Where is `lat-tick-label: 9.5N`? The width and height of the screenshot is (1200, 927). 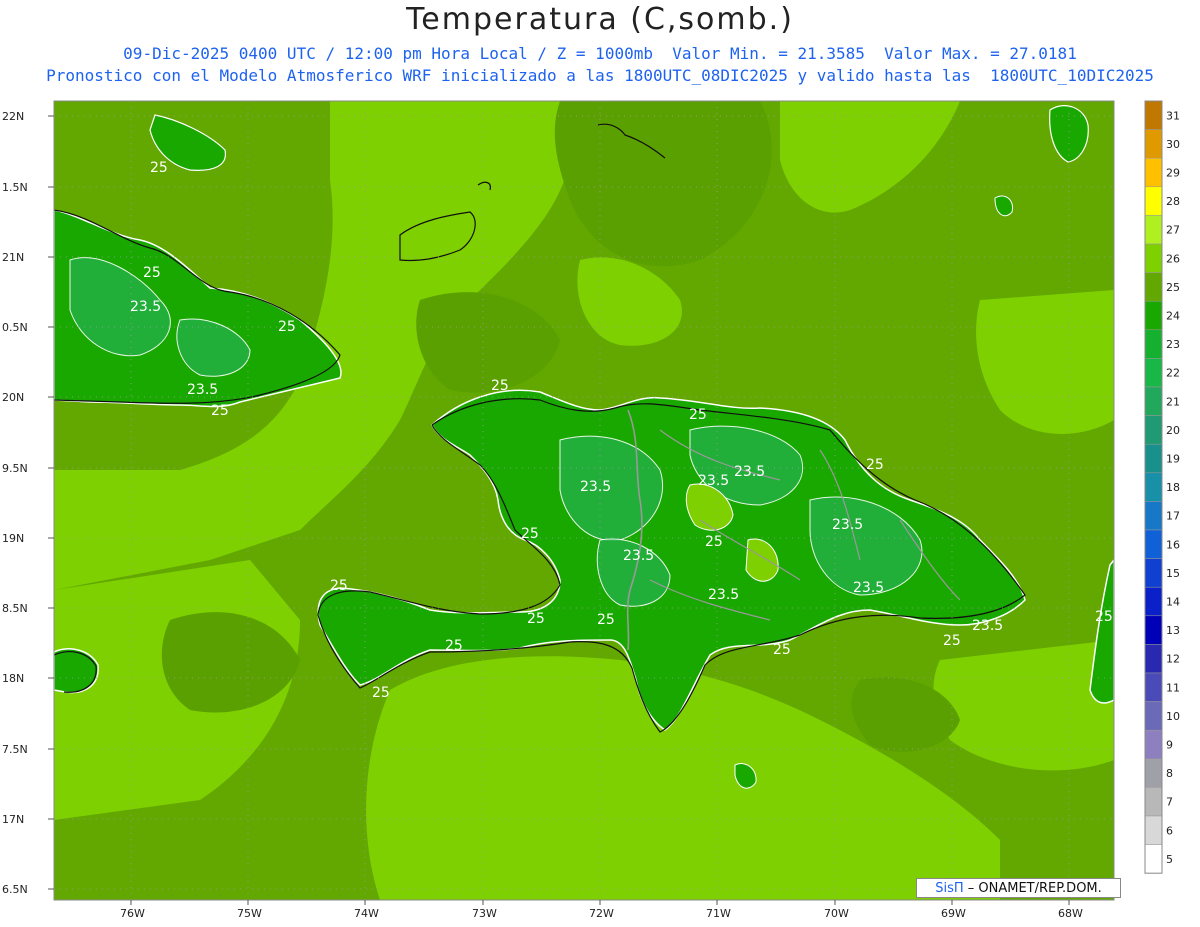 lat-tick-label: 9.5N is located at coordinates (15, 468).